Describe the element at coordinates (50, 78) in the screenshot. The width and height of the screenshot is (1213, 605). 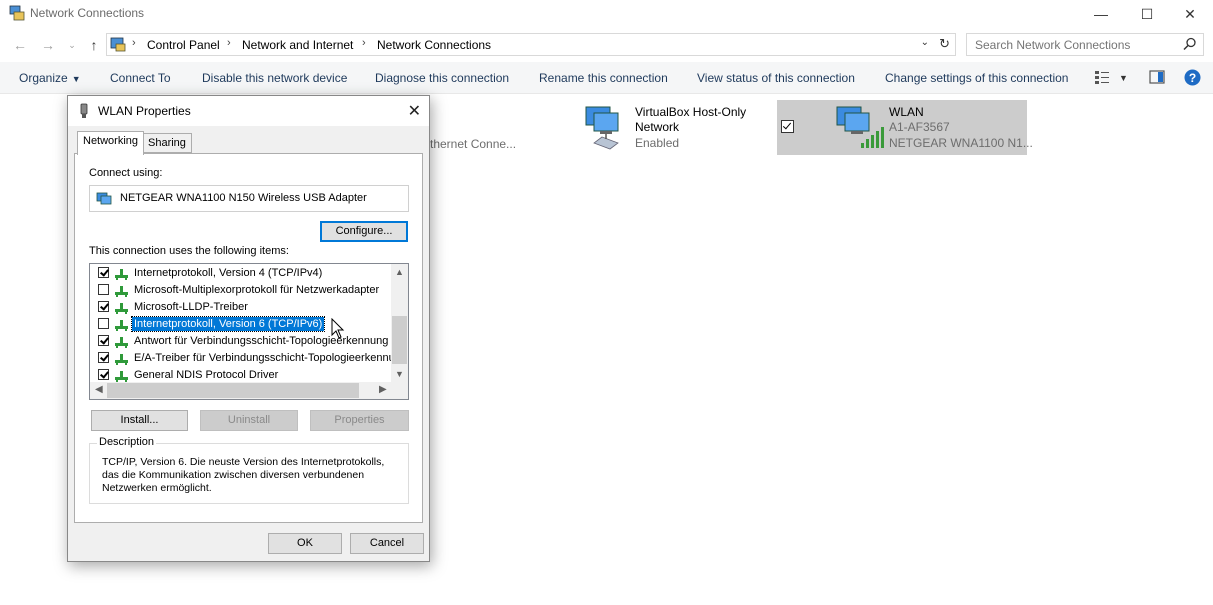
I see `organize-menu: Organize ▼` at that location.